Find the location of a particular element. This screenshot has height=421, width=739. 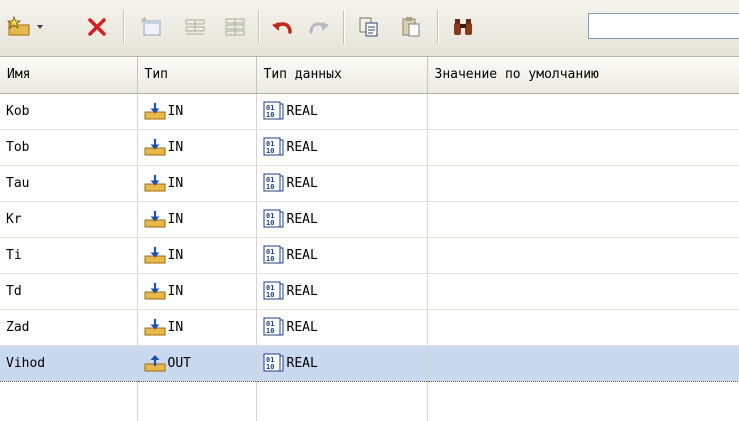

column-header-default-value: Значение по умолчанию is located at coordinates (583, 75).